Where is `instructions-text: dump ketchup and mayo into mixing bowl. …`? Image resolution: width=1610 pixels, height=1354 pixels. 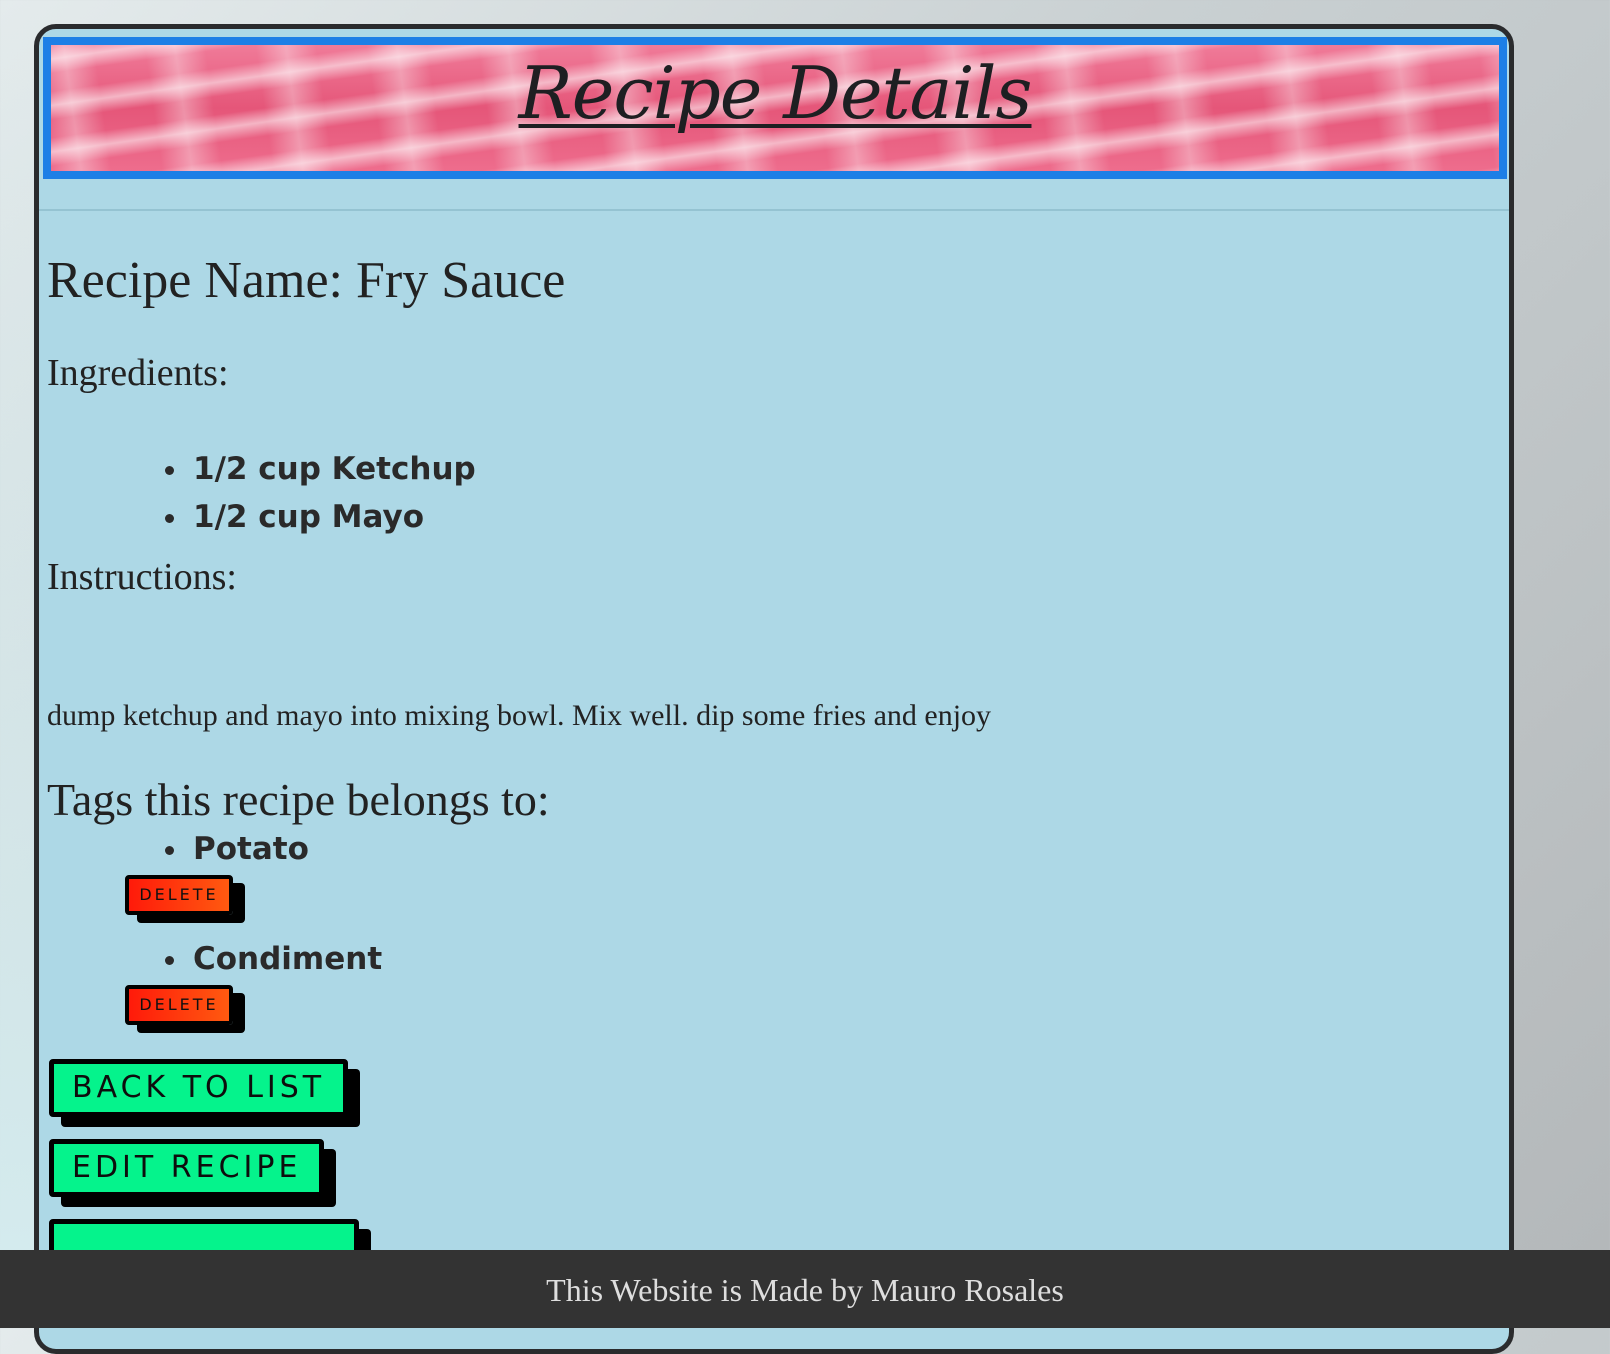
instructions-text: dump ketchup and mayo into mixing bowl. … is located at coordinates (519, 715).